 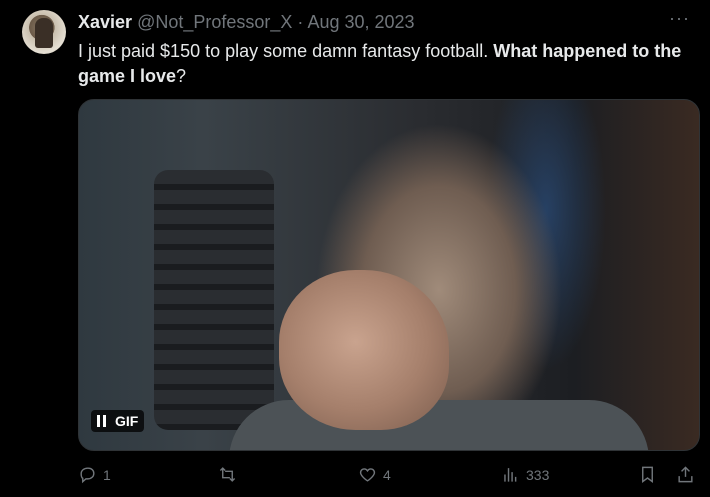 I want to click on avatar, so click(x=44, y=32).